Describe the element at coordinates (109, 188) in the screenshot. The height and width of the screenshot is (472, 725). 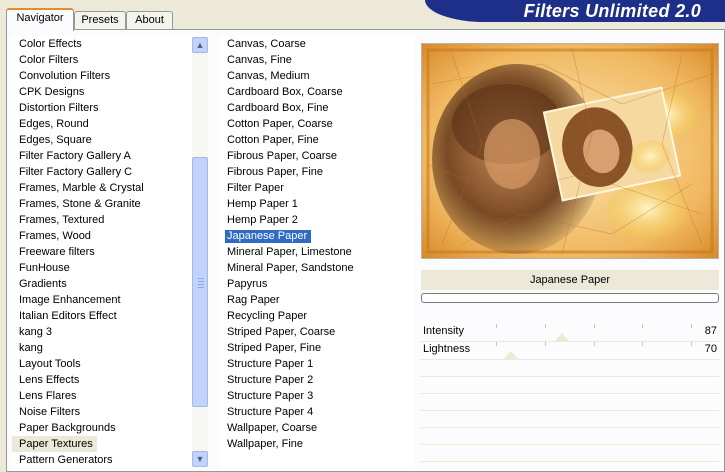
I see `category-item: Frames, Marble & Crystal` at that location.